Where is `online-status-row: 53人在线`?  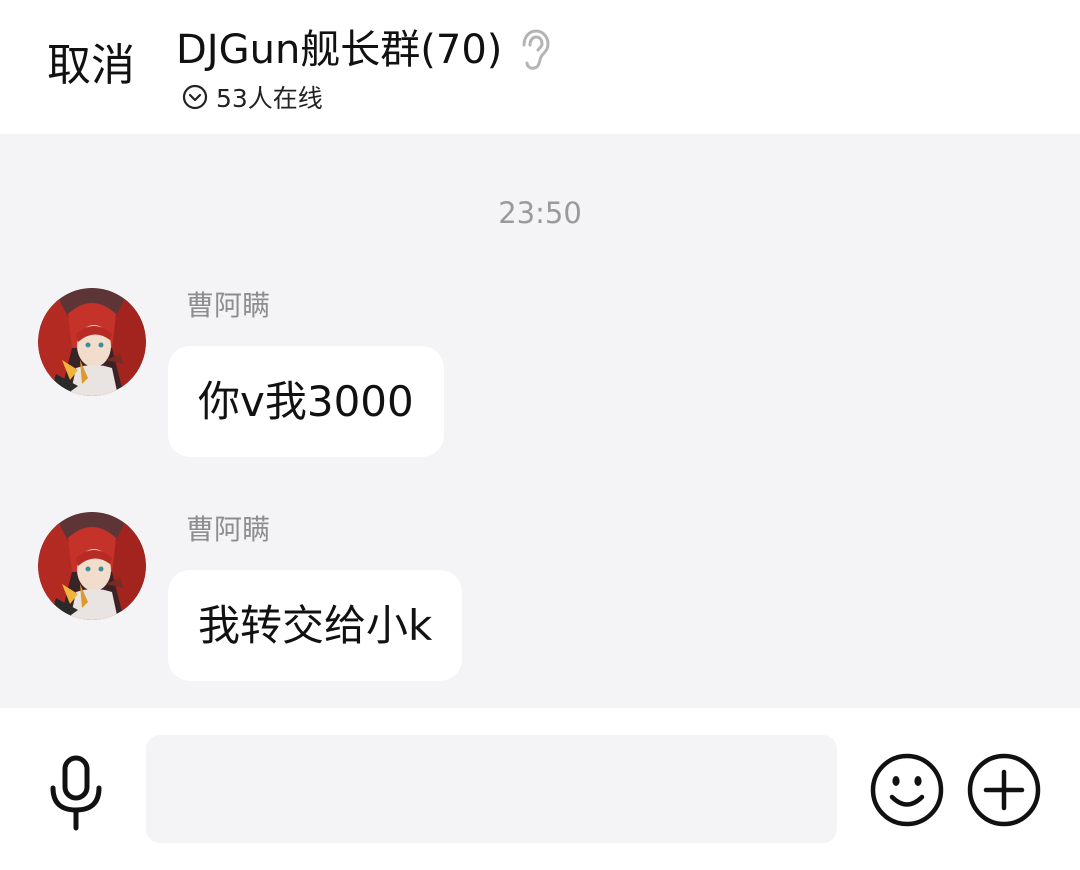 online-status-row: 53人在线 is located at coordinates (252, 97).